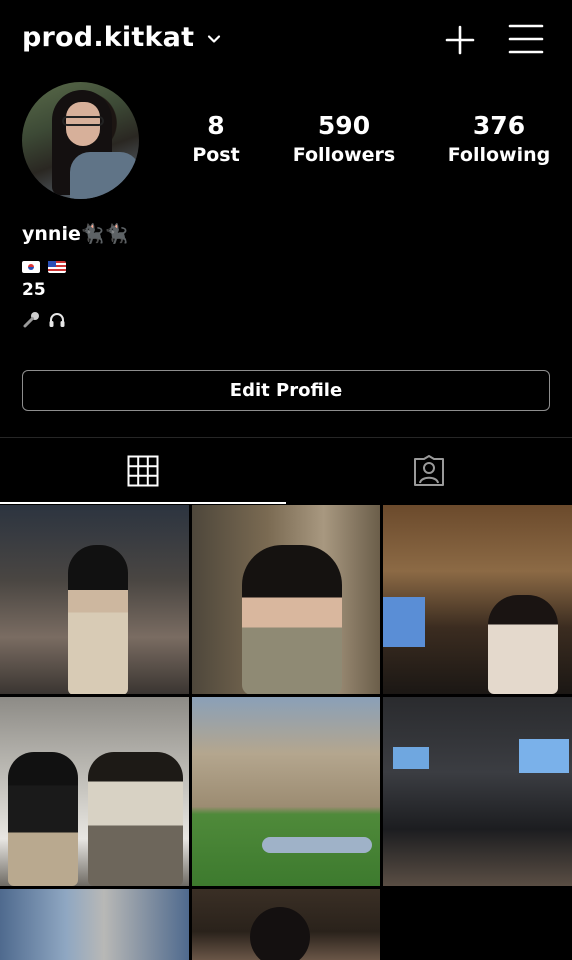 Image resolution: width=572 pixels, height=960 pixels. What do you see at coordinates (80, 140) in the screenshot?
I see `avatar` at bounding box center [80, 140].